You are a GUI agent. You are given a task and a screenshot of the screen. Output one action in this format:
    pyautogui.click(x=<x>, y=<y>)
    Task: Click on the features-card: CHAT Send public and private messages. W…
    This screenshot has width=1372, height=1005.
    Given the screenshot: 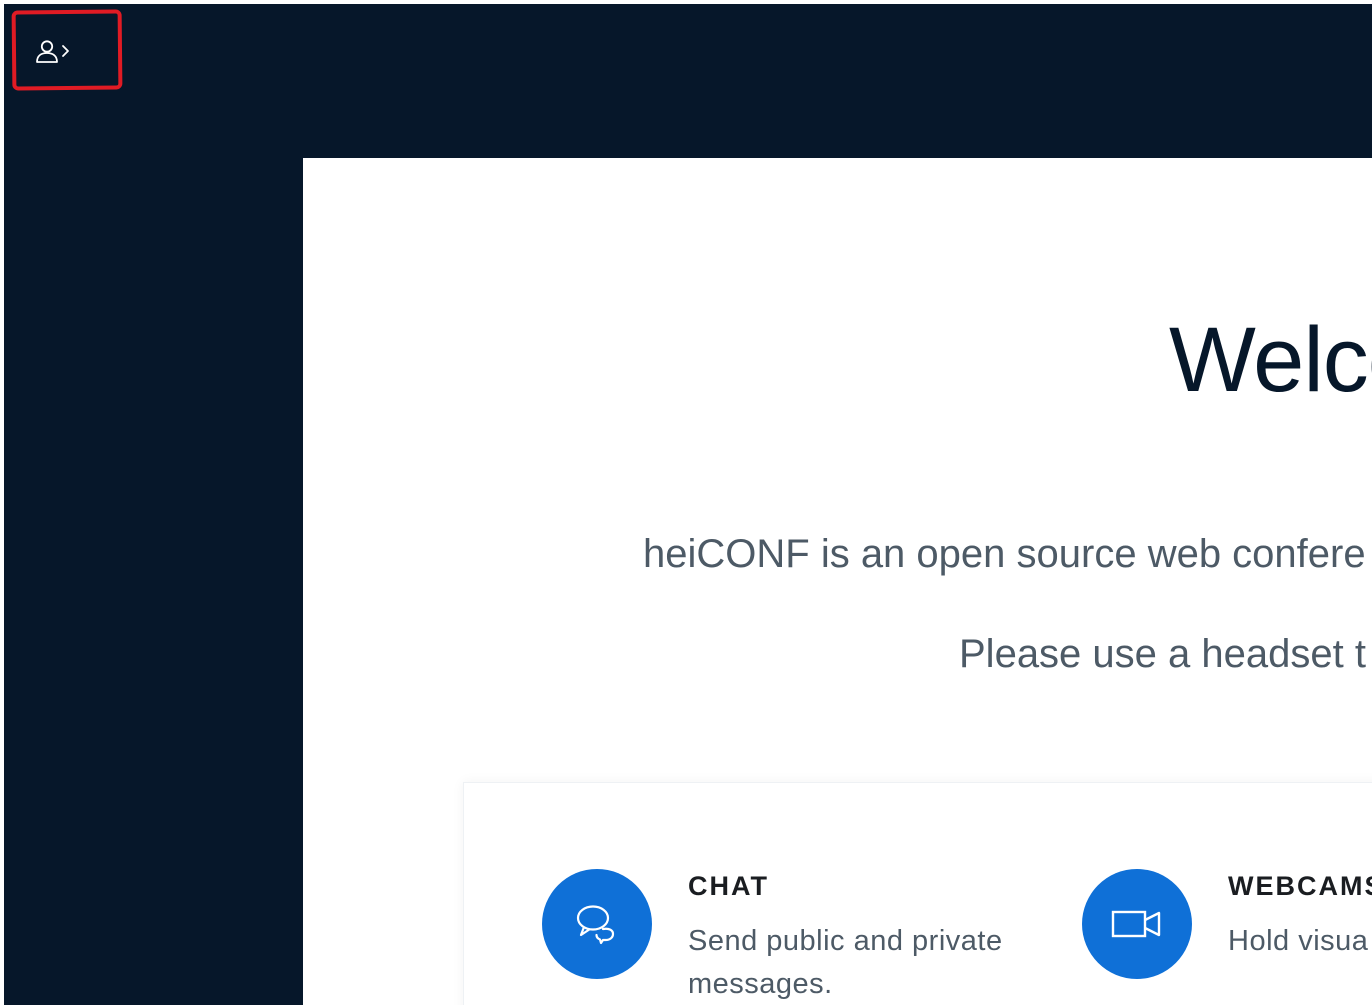 What is the action you would take?
    pyautogui.click(x=917, y=893)
    